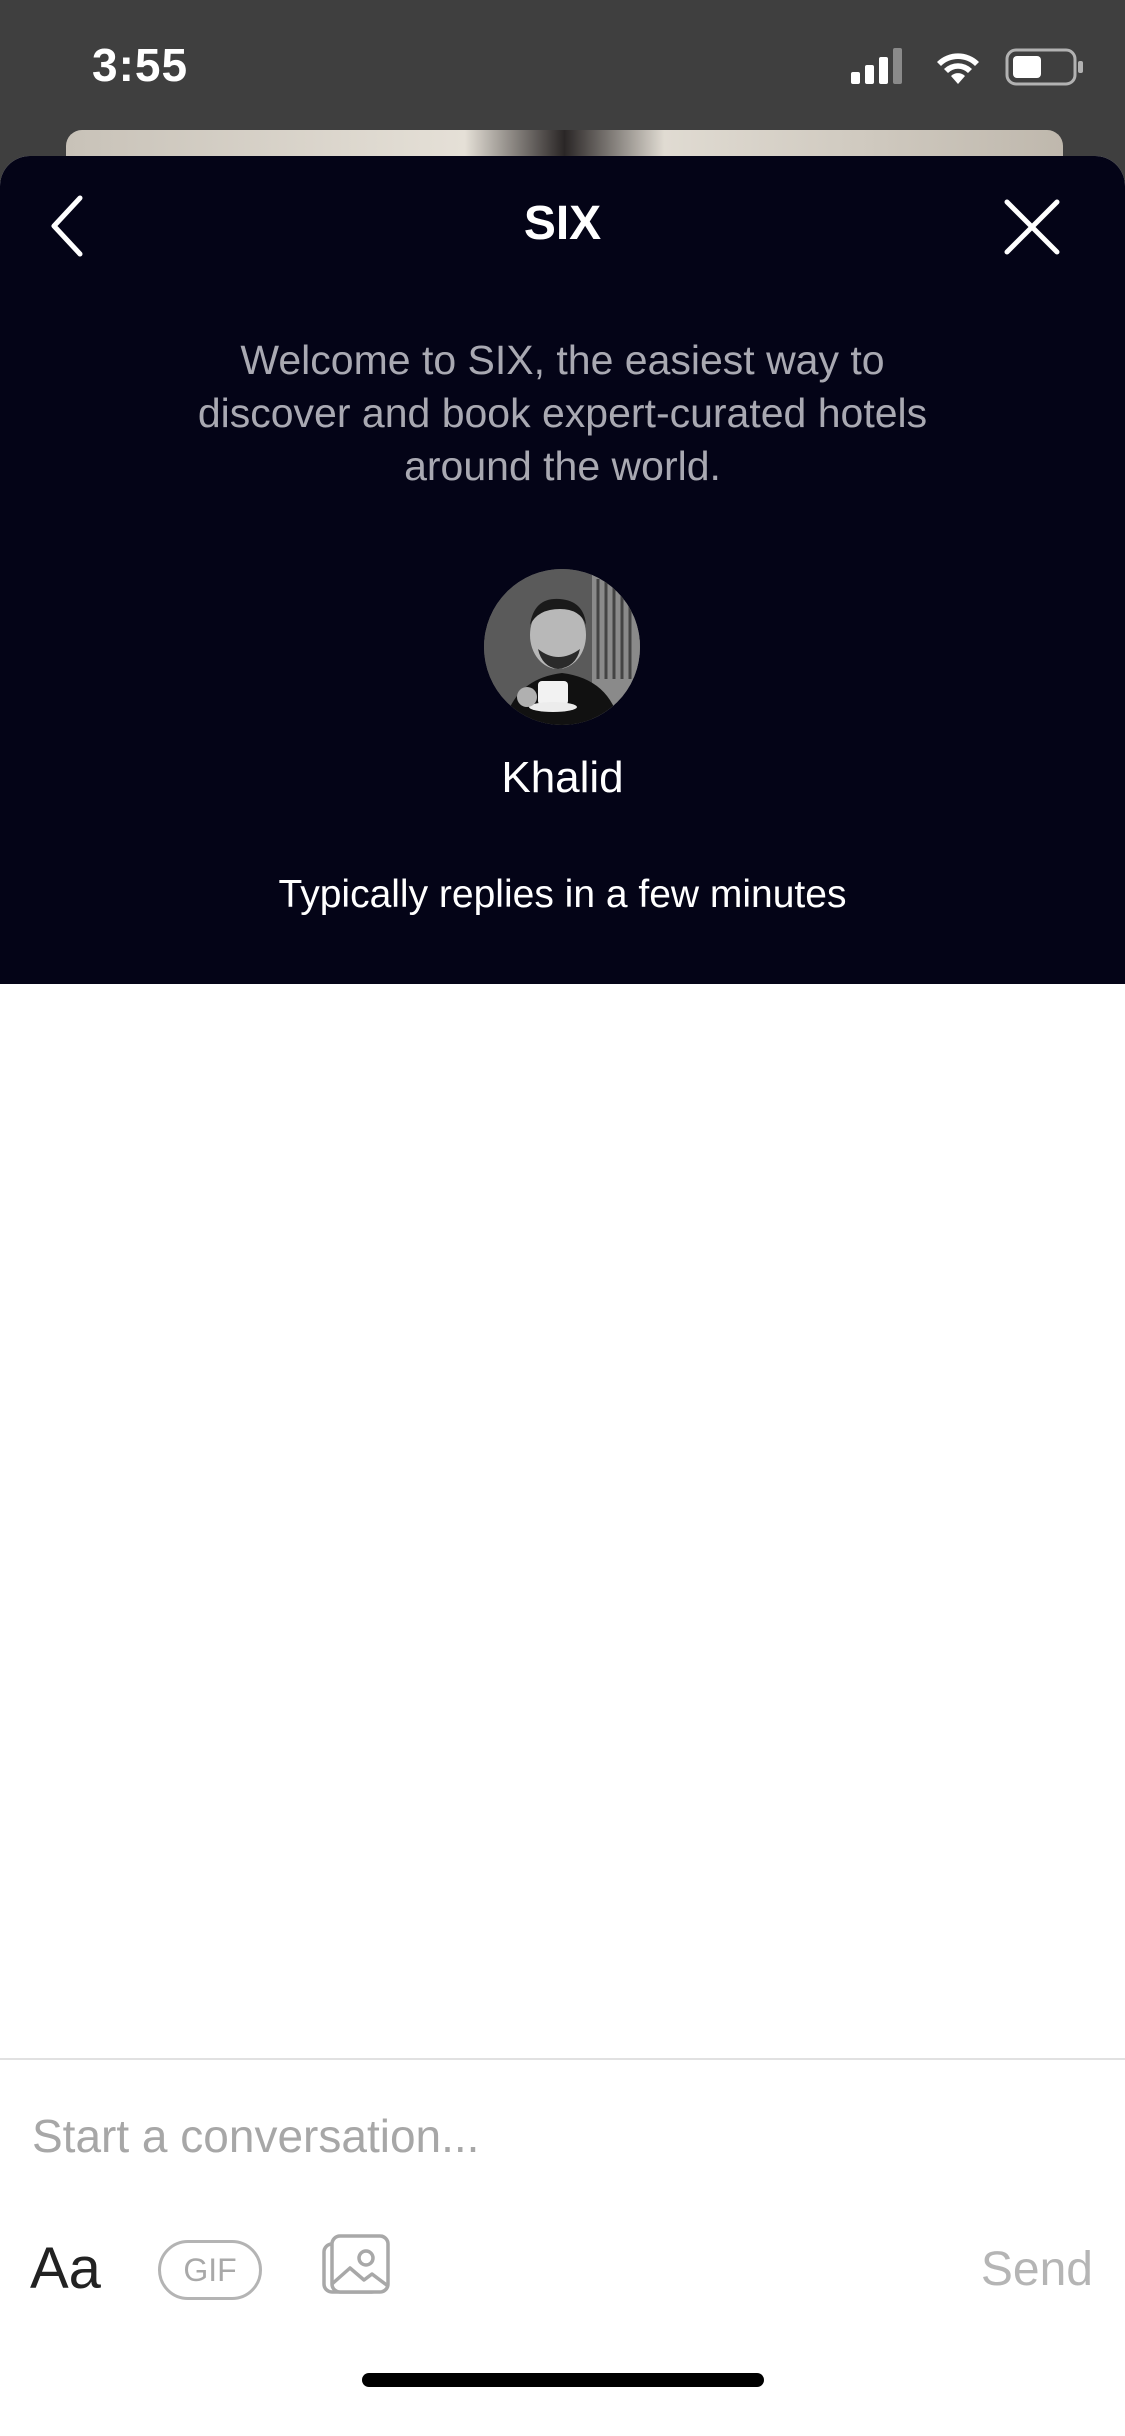 Image resolution: width=1125 pixels, height=2436 pixels. What do you see at coordinates (562, 223) in the screenshot?
I see `header-title: SIX` at bounding box center [562, 223].